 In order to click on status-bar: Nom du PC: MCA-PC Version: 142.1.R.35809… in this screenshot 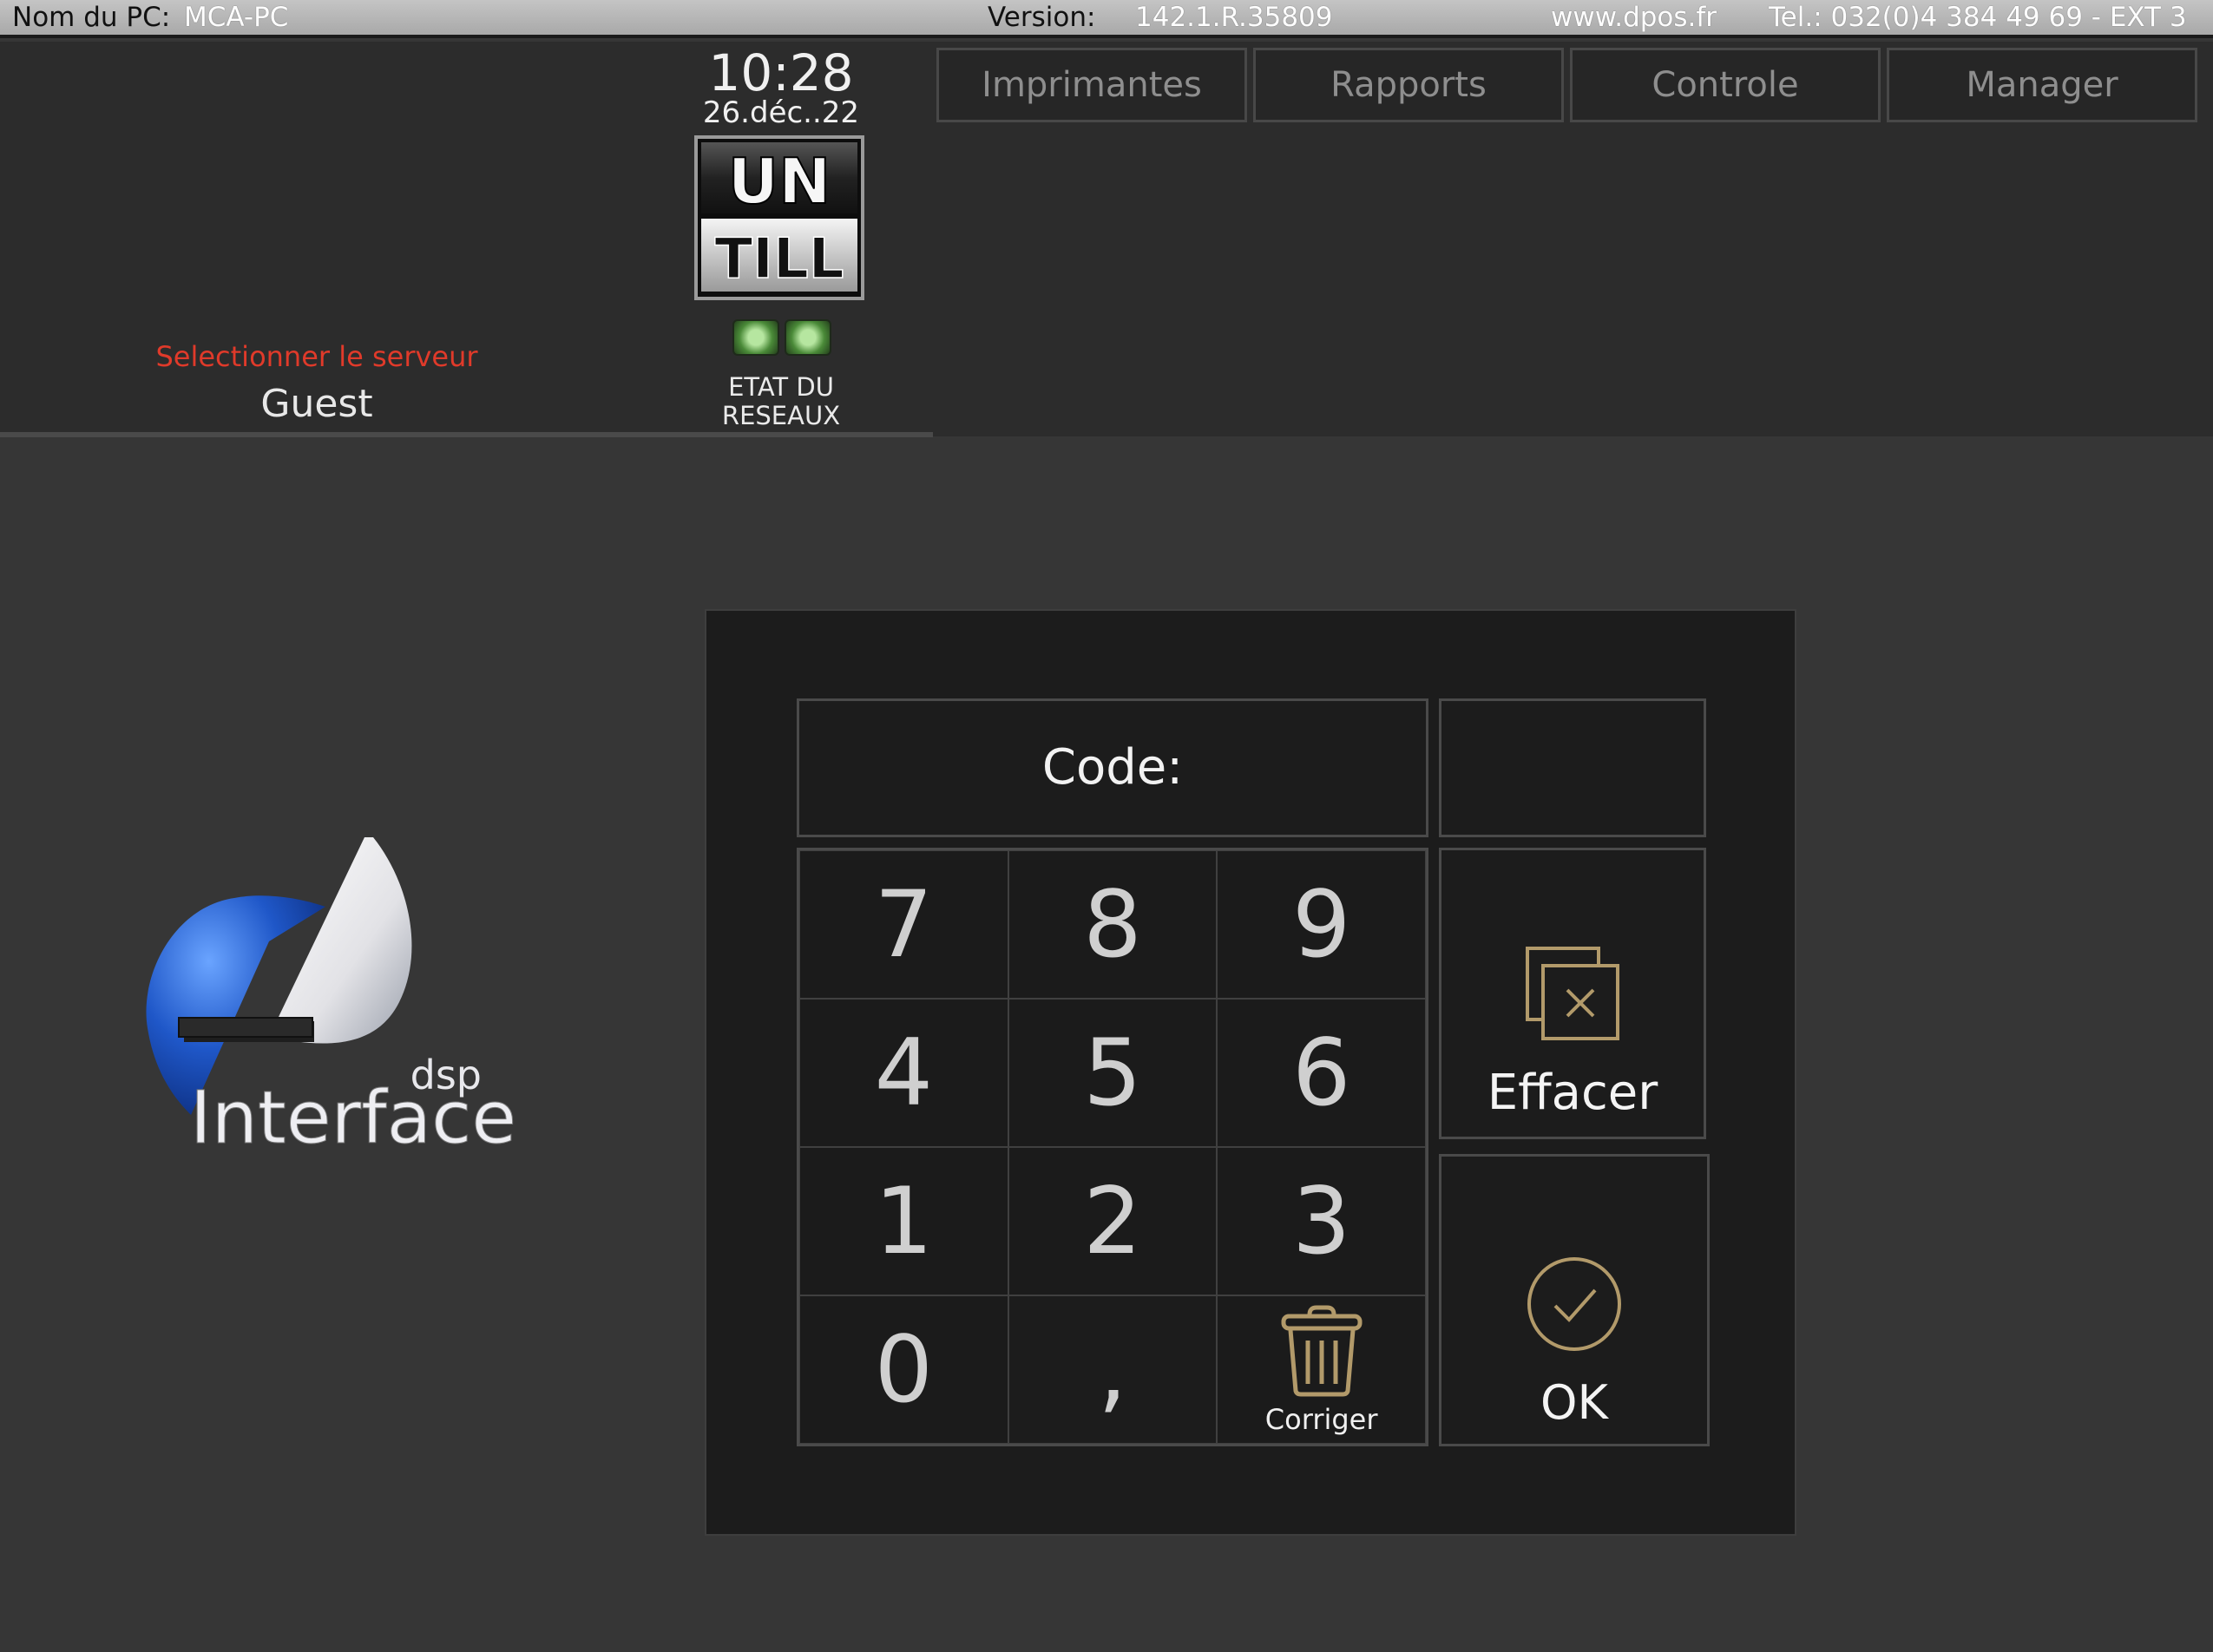, I will do `click(1106, 19)`.